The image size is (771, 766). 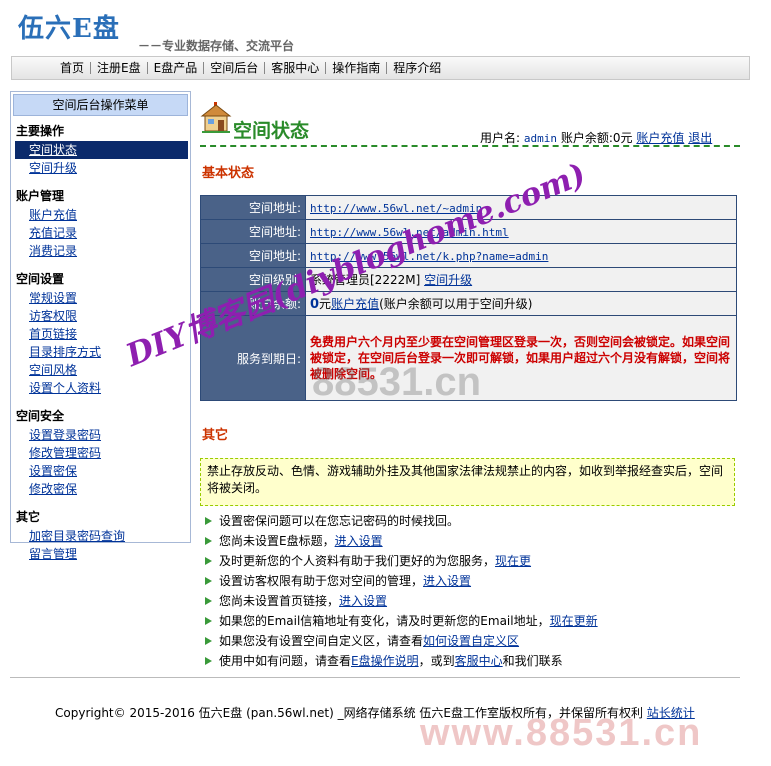 I want to click on sidebar-header: 空间后台操作菜单, so click(x=100, y=105).